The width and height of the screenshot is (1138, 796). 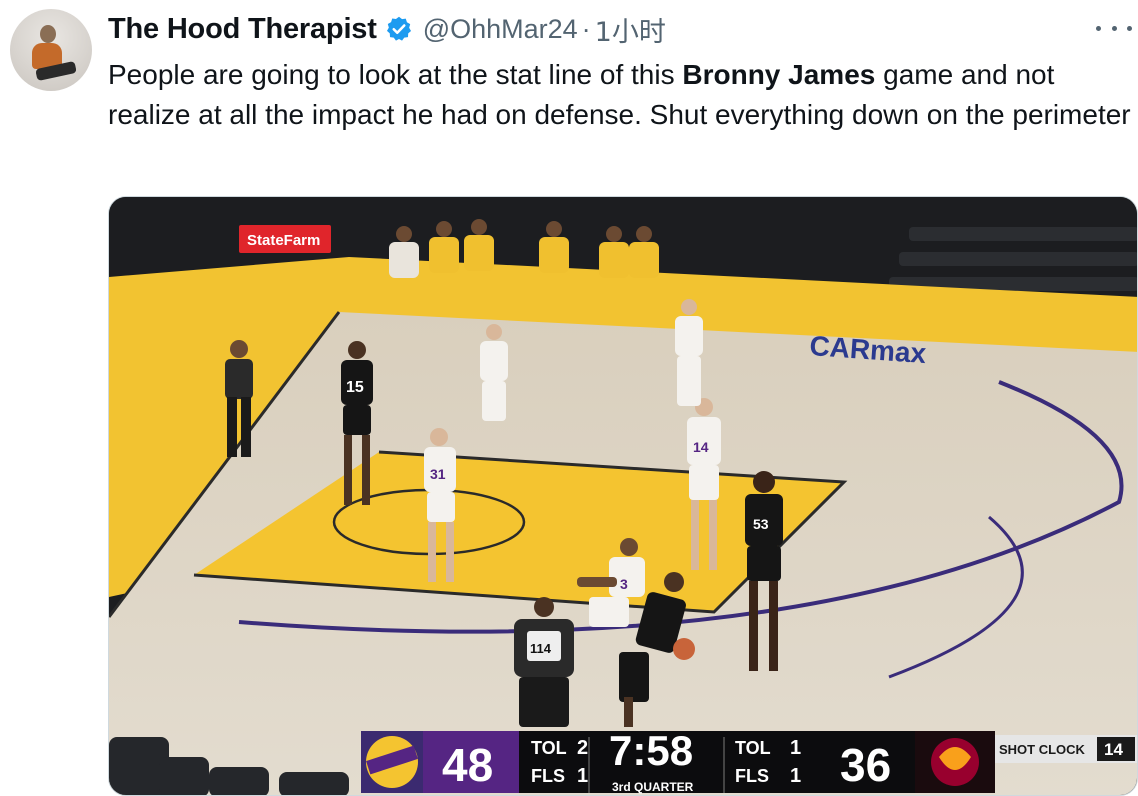 I want to click on timeout-team2-value: 1, so click(x=795, y=748).